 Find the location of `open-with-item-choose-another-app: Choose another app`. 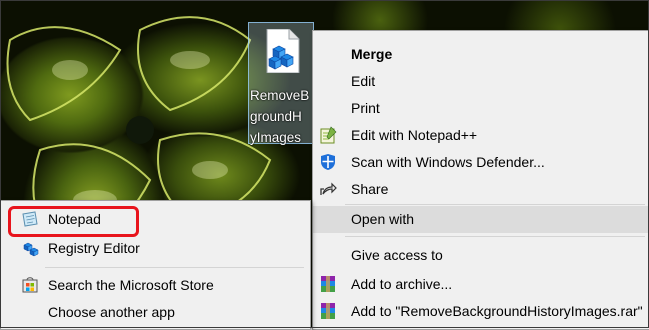

open-with-item-choose-another-app: Choose another app is located at coordinates (155, 312).